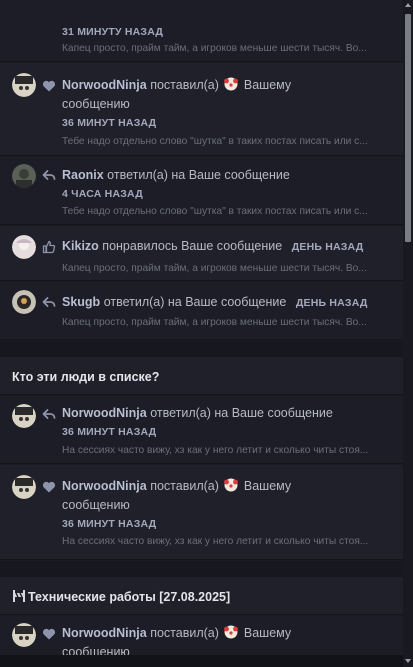  Describe the element at coordinates (80, 246) in the screenshot. I see `username-link: Kikizo` at that location.